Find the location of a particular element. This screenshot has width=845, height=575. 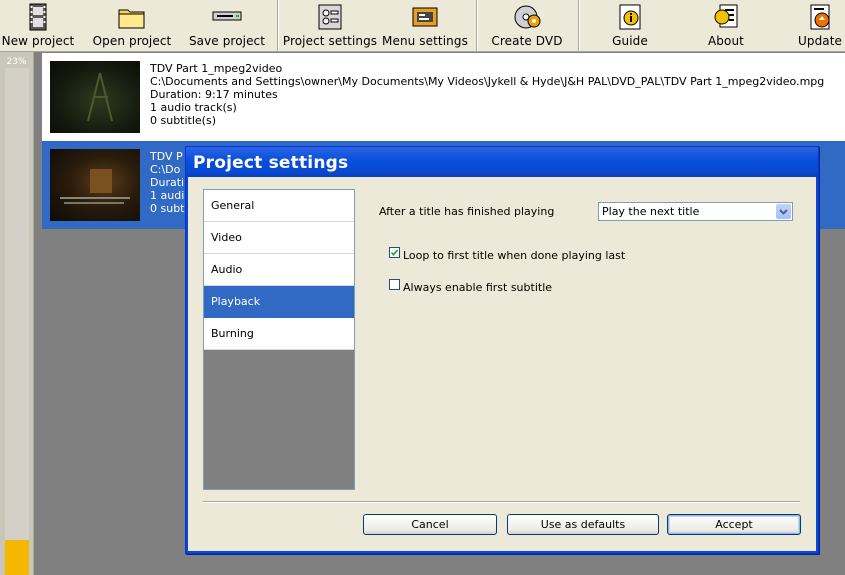

loop-checkbox is located at coordinates (394, 252).